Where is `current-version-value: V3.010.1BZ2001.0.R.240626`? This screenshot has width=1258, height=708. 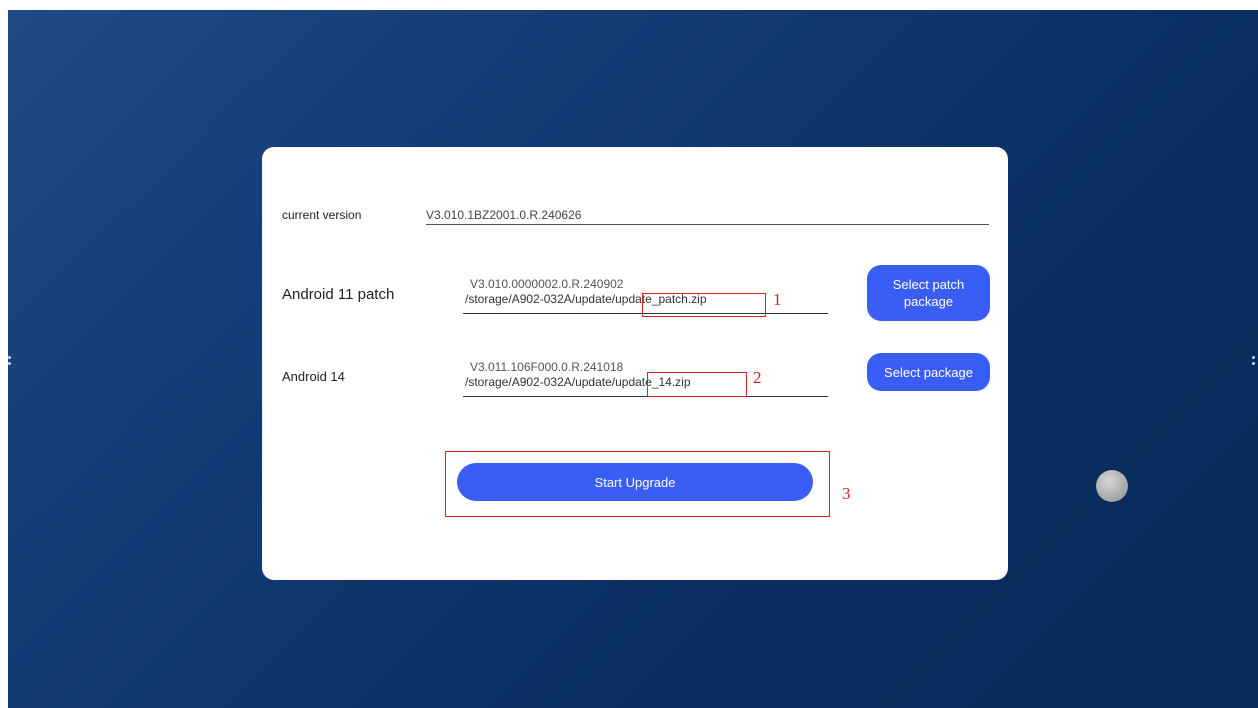
current-version-value: V3.010.1BZ2001.0.R.240626 is located at coordinates (707, 216).